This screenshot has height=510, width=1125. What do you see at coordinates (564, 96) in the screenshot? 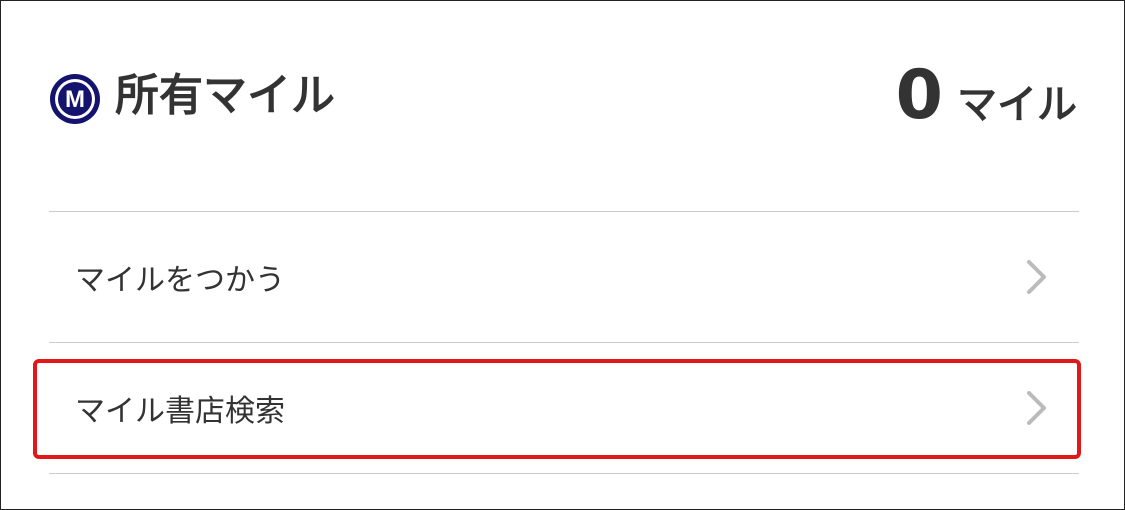
I see `miles-header: M 所有マイル 0 マイル` at bounding box center [564, 96].